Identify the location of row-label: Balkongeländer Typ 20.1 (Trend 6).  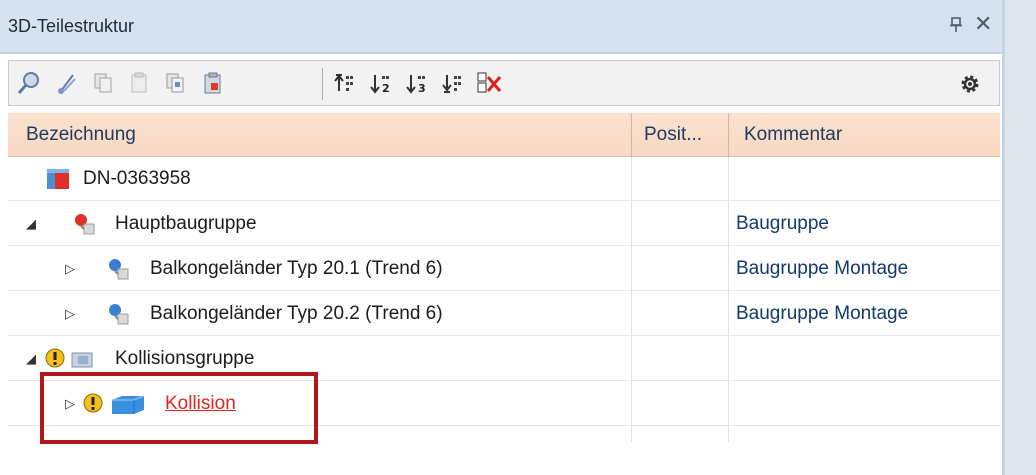
(296, 268).